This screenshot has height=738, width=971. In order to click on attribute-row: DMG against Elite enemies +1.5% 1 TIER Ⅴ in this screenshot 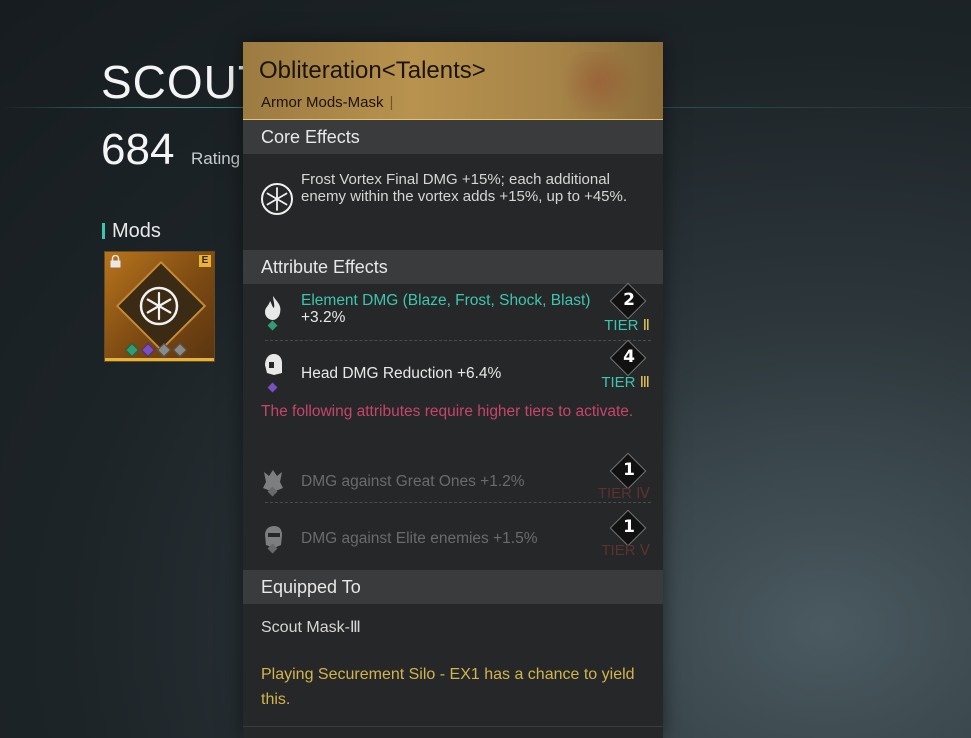, I will do `click(453, 539)`.